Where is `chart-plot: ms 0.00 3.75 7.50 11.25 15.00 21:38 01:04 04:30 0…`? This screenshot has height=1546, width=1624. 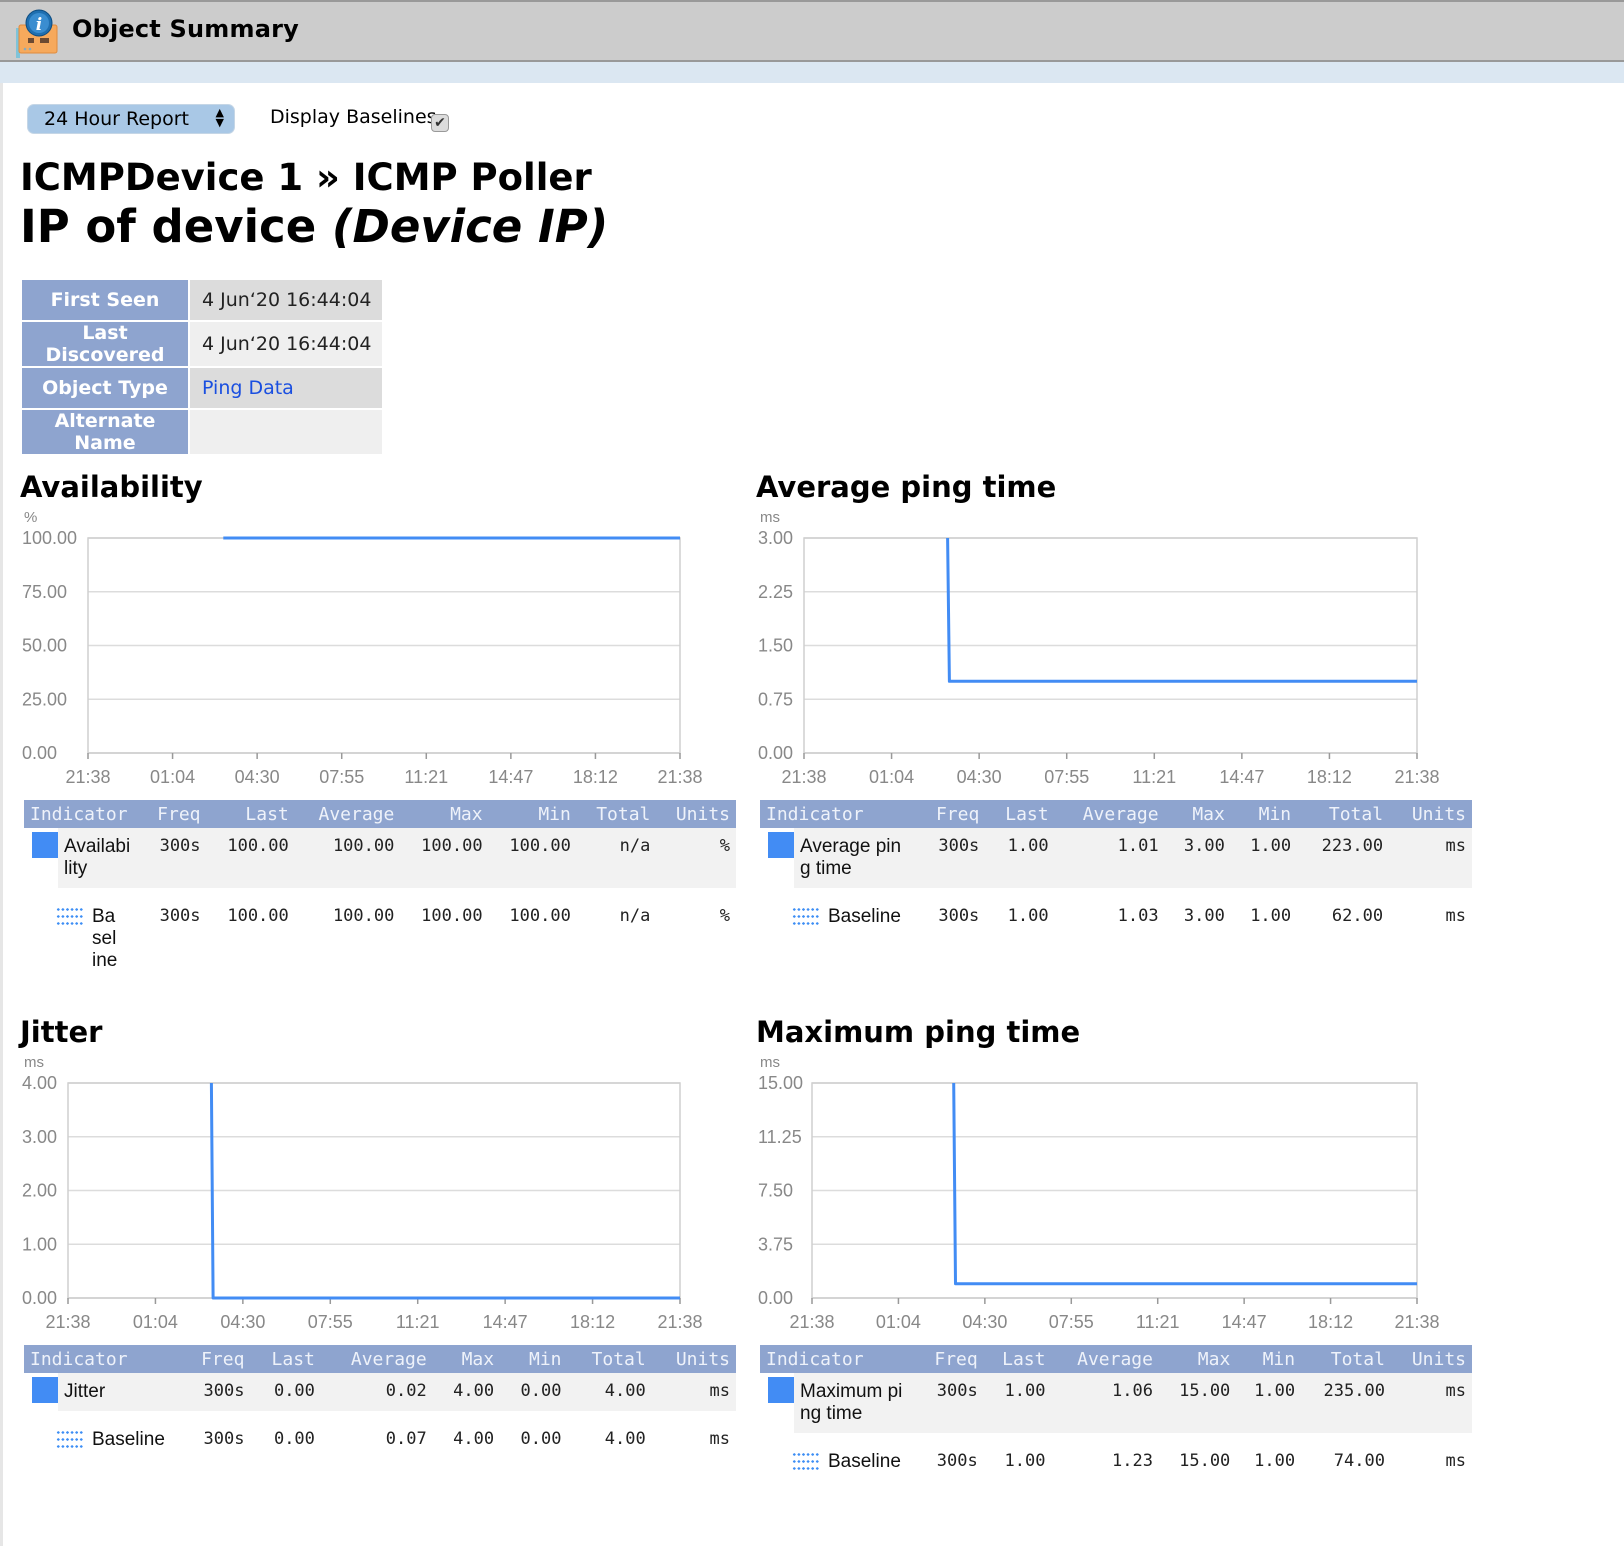
chart-plot: ms 0.00 3.75 7.50 11.25 15.00 21:38 01:04 04:30 0… is located at coordinates (1099, 1193).